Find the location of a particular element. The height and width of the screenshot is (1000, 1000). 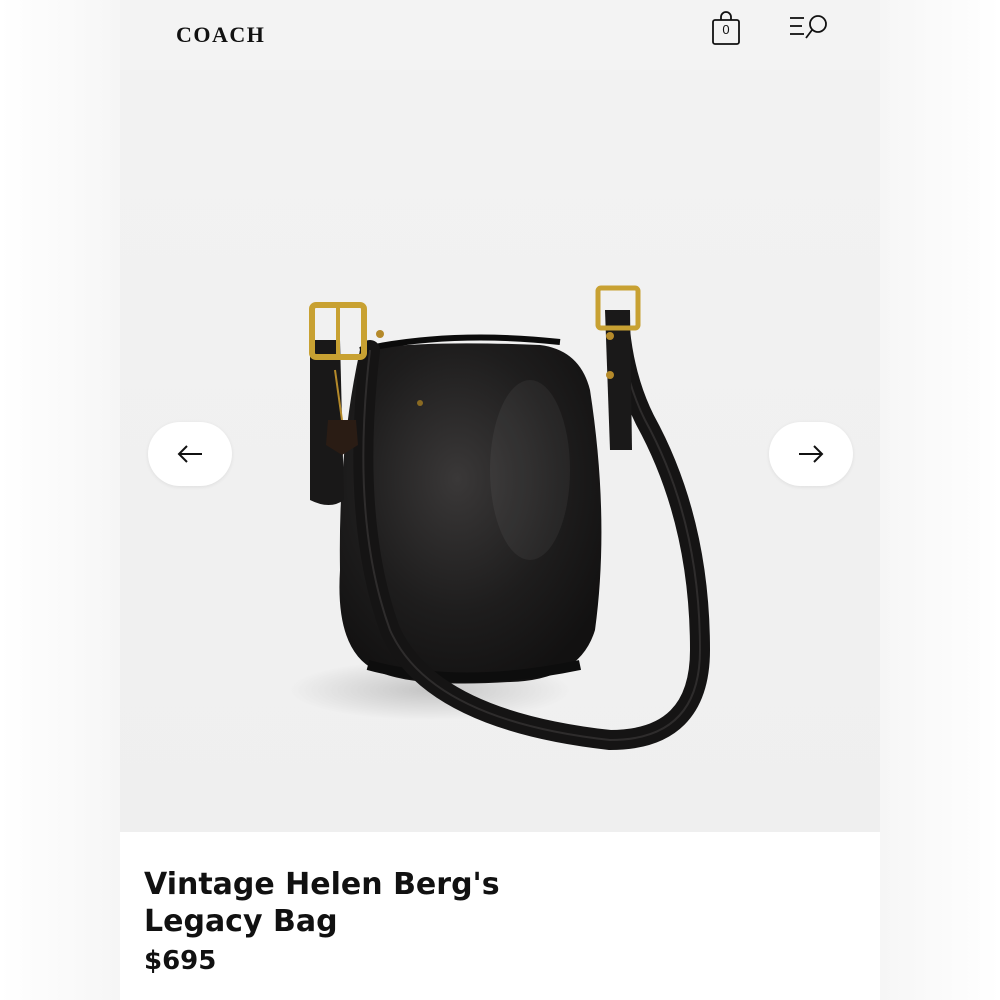

shopping-bag-button: 0 is located at coordinates (726, 29).